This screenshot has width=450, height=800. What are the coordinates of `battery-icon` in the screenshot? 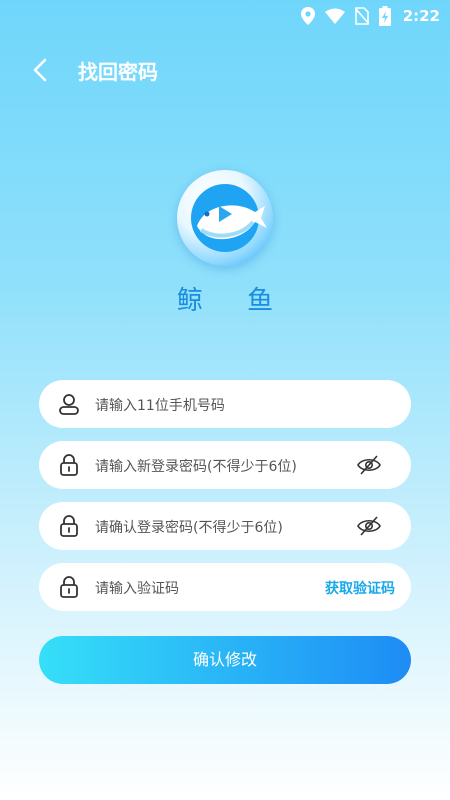 It's located at (384, 16).